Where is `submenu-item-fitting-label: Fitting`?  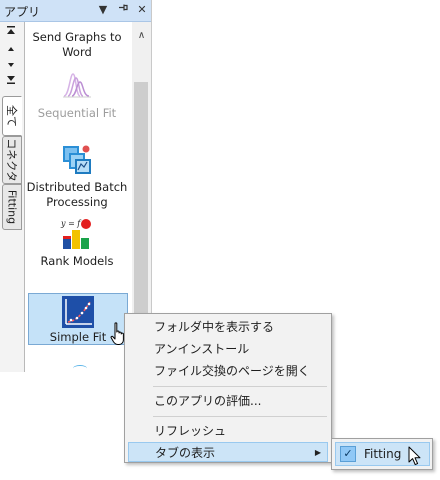
submenu-item-fitting-label: Fitting is located at coordinates (383, 454).